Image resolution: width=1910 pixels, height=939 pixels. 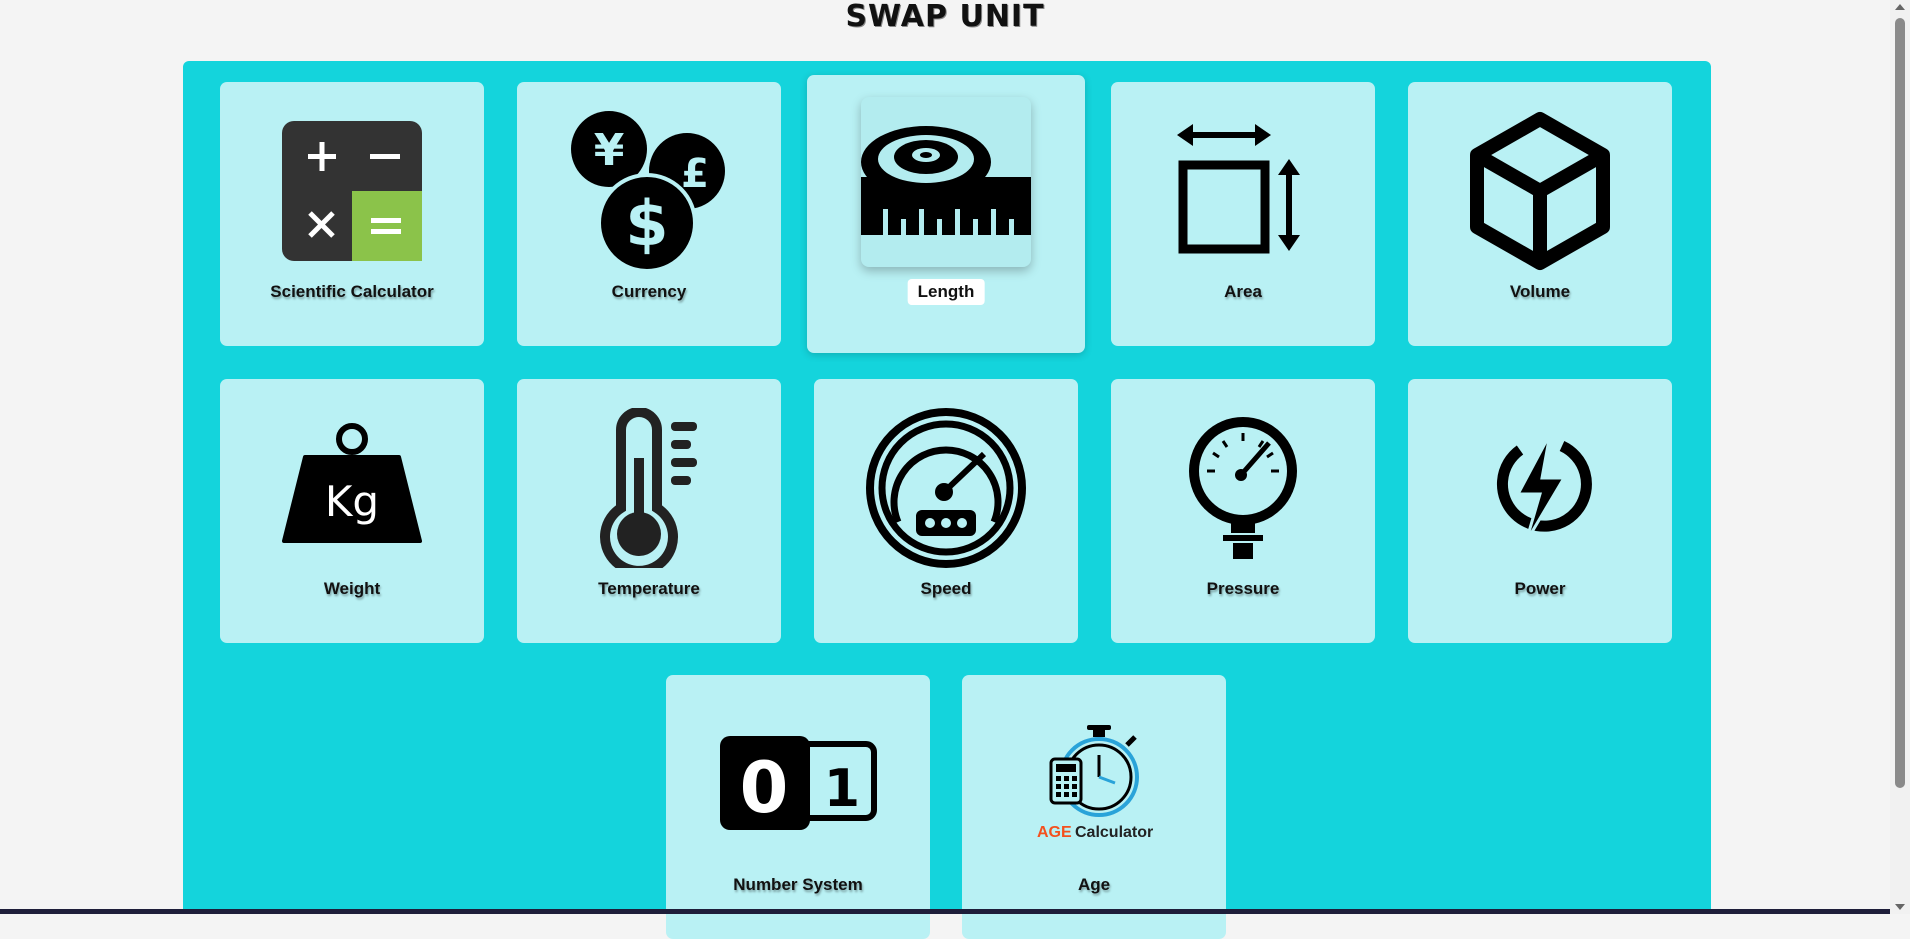 What do you see at coordinates (649, 291) in the screenshot?
I see `card-label: Currency` at bounding box center [649, 291].